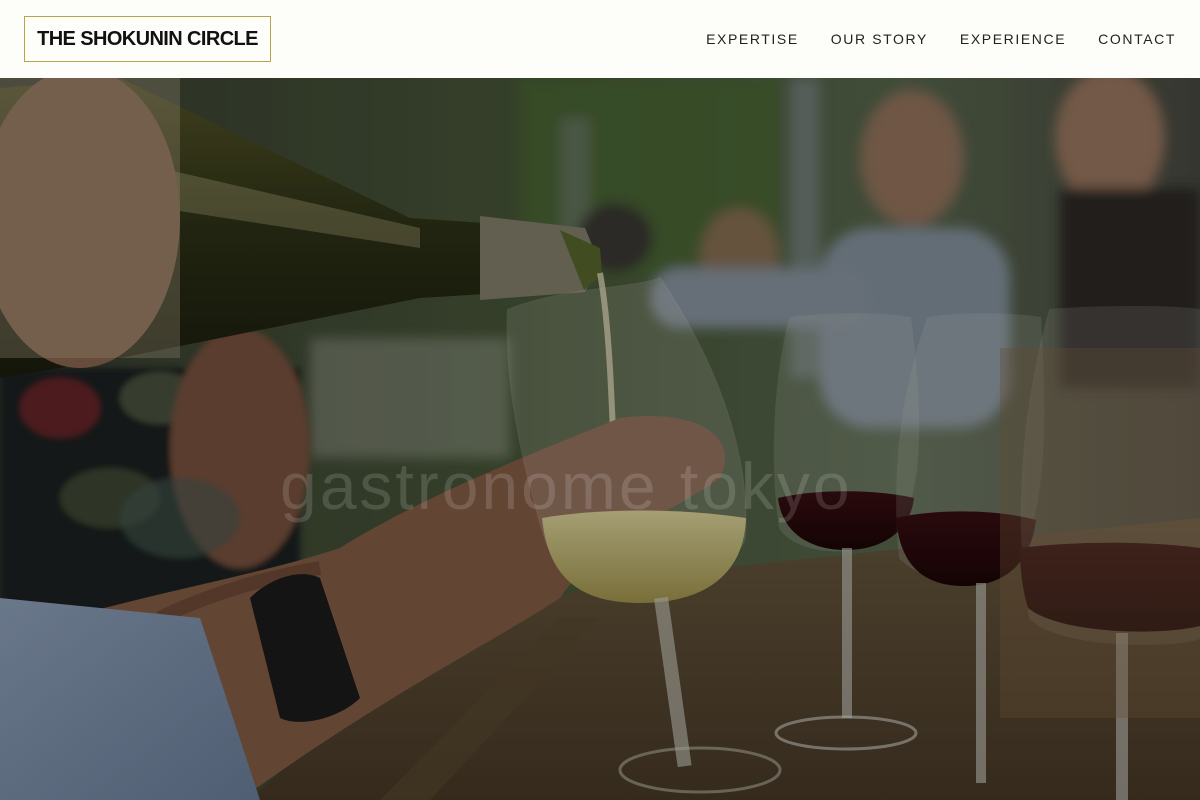  I want to click on logo-text: THE SHOKUNIN CIRCLE, so click(147, 38).